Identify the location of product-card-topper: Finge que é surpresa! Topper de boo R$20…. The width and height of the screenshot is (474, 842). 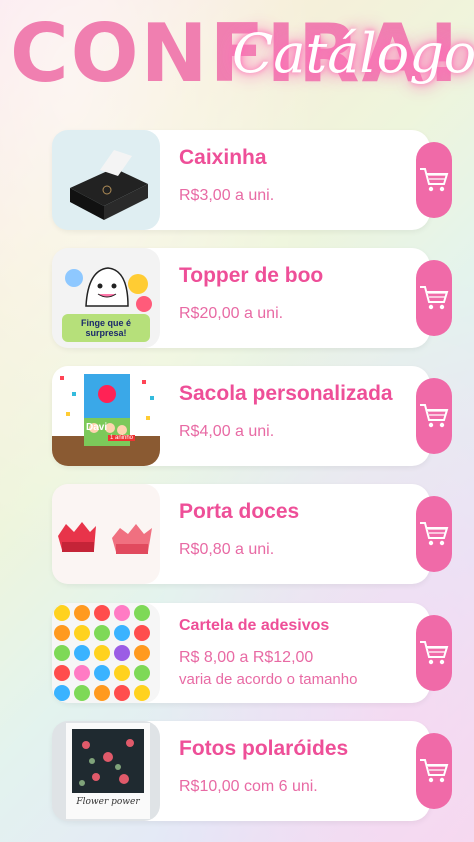
(241, 298).